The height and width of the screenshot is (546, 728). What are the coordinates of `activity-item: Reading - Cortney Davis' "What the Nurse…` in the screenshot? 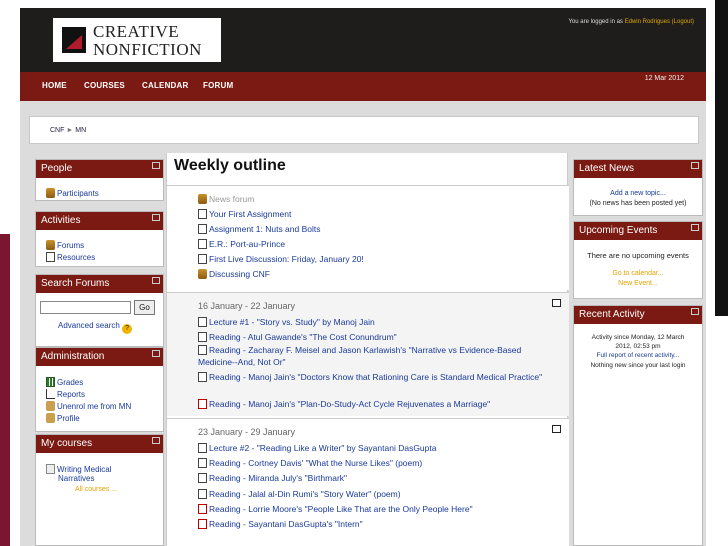 It's located at (310, 463).